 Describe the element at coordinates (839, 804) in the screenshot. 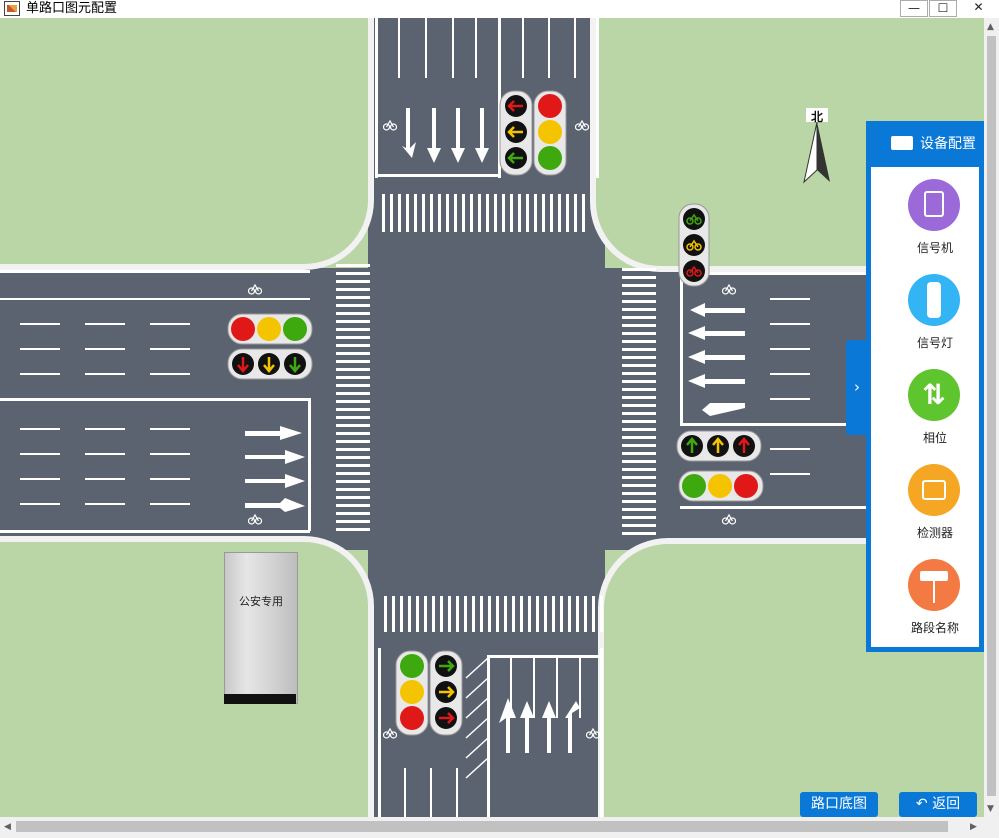

I see `base-map-button: 路口底图` at that location.